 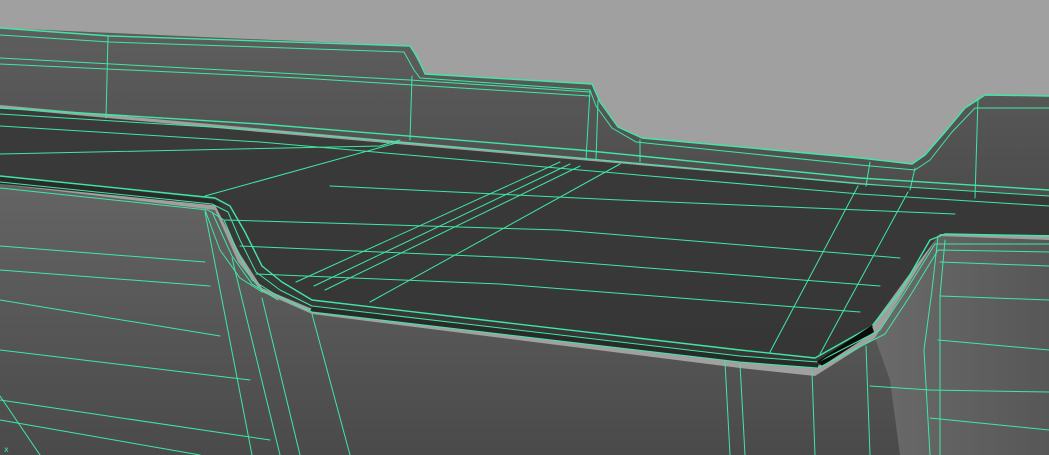 What do you see at coordinates (6, 449) in the screenshot?
I see `axis-indicator-label: x` at bounding box center [6, 449].